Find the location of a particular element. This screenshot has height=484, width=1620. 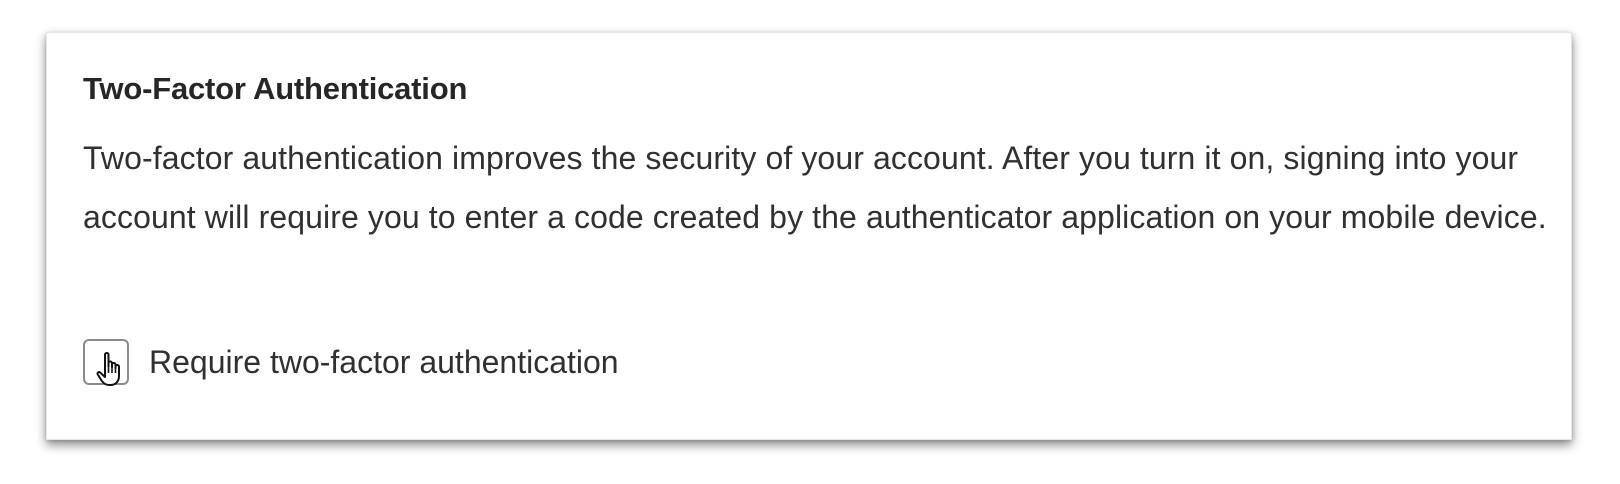

require-two-factor-option: Require two-factor authentication is located at coordinates (351, 362).